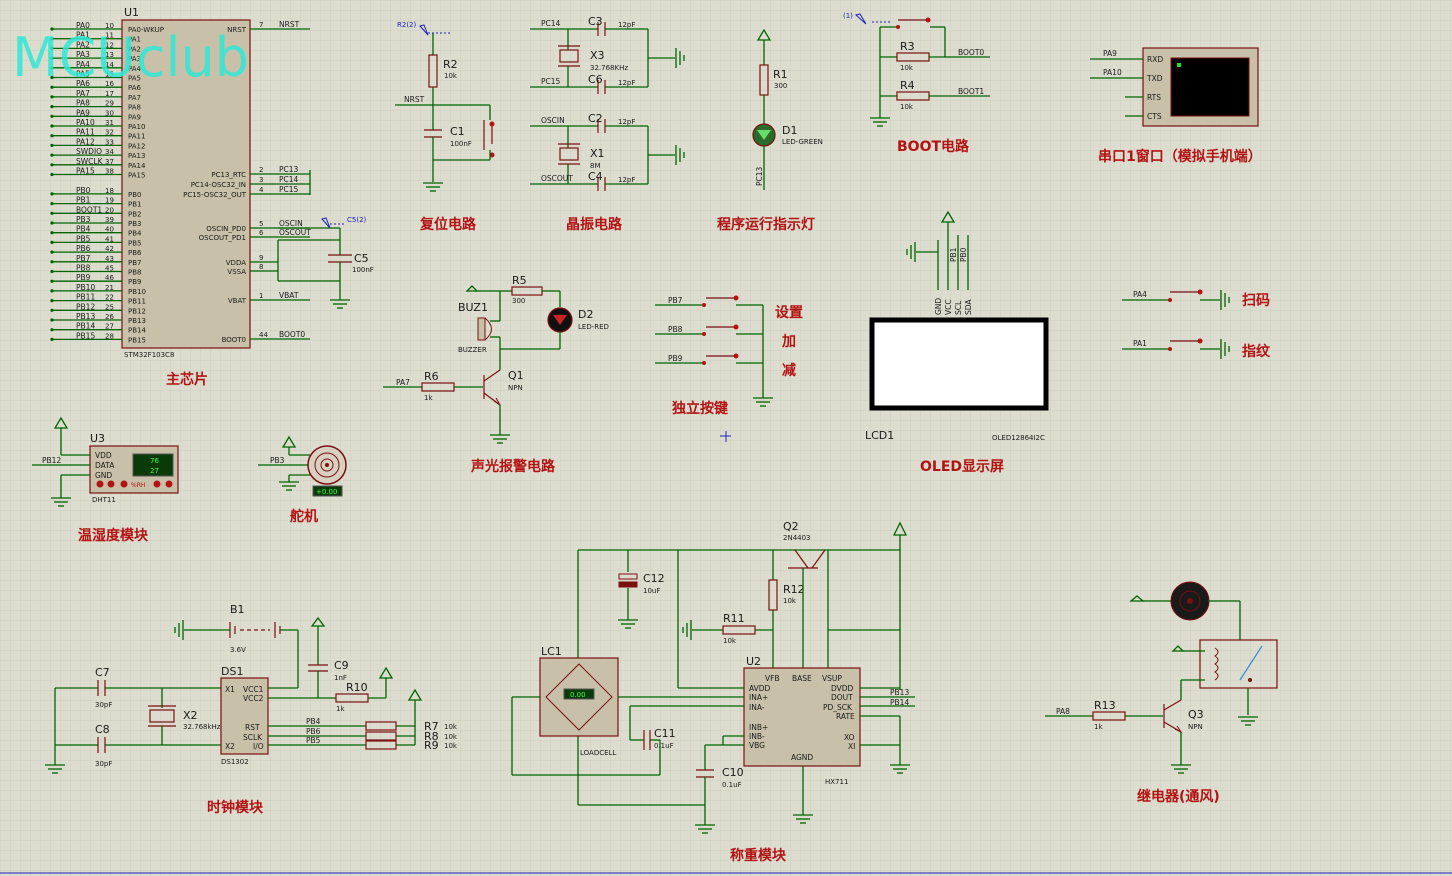  What do you see at coordinates (968, 307) in the screenshot?
I see `oled-pin-sda: SDA` at bounding box center [968, 307].